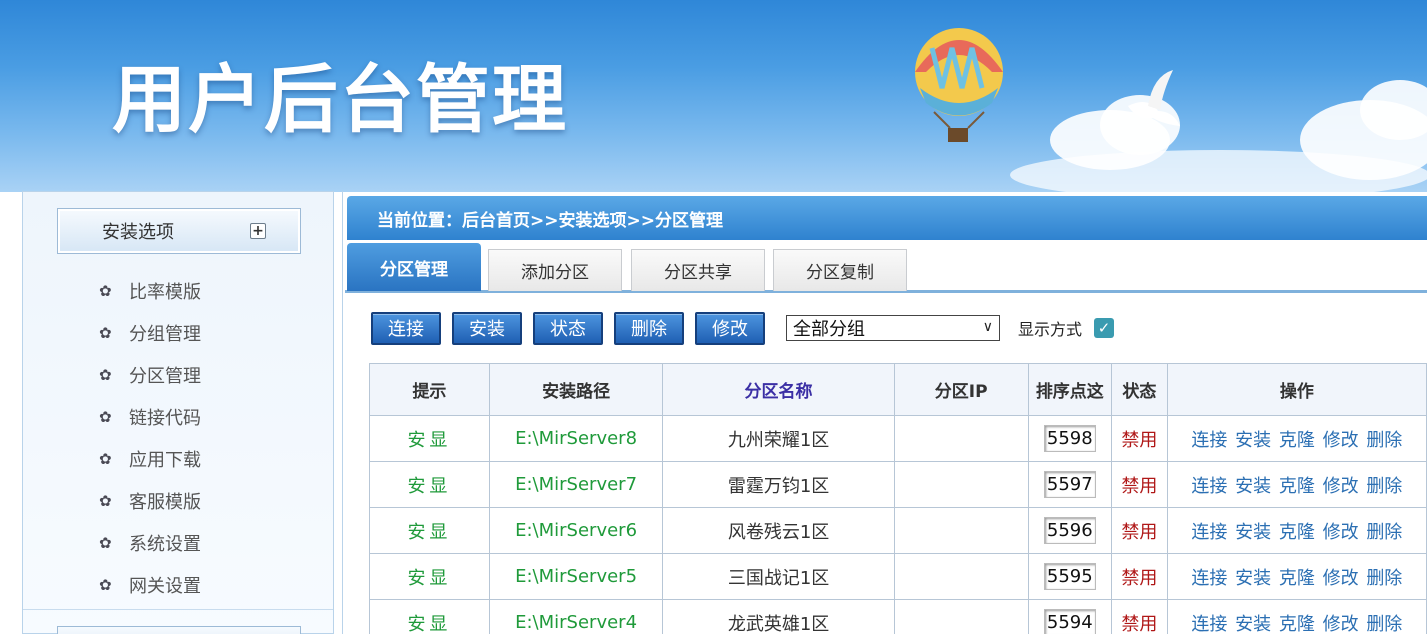 The height and width of the screenshot is (634, 1427). I want to click on status-button: 状态, so click(568, 328).